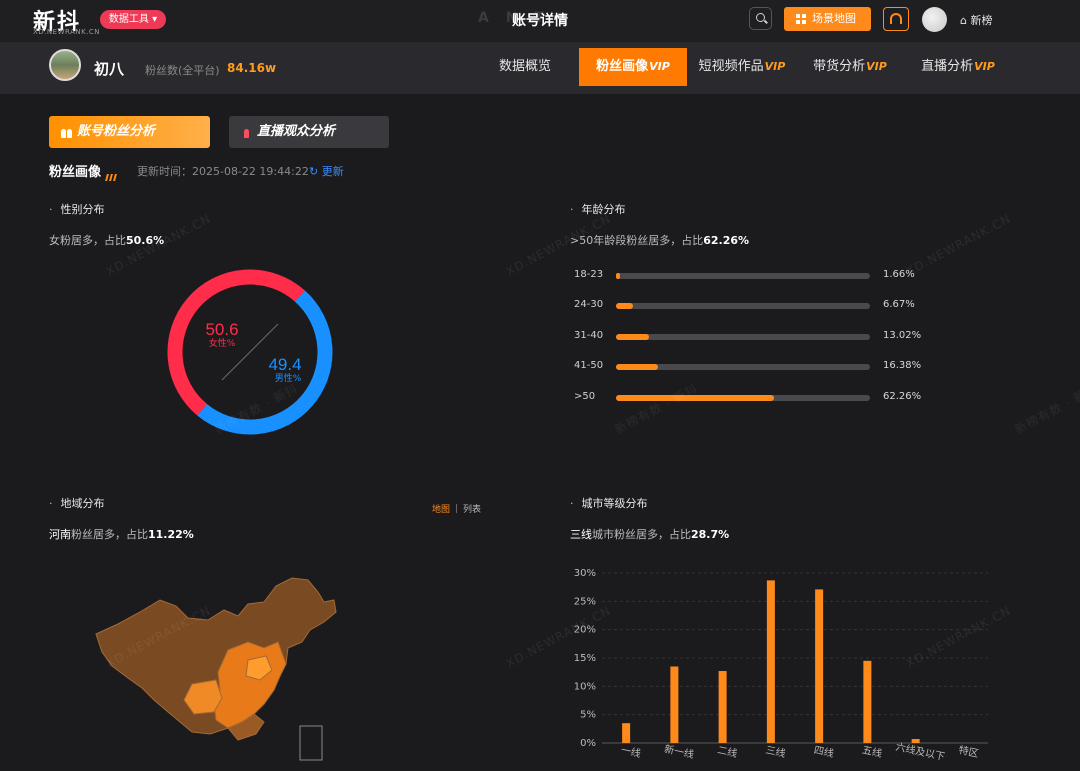  Describe the element at coordinates (585, 658) in the screenshot. I see `y-tick-label: 15%` at that location.